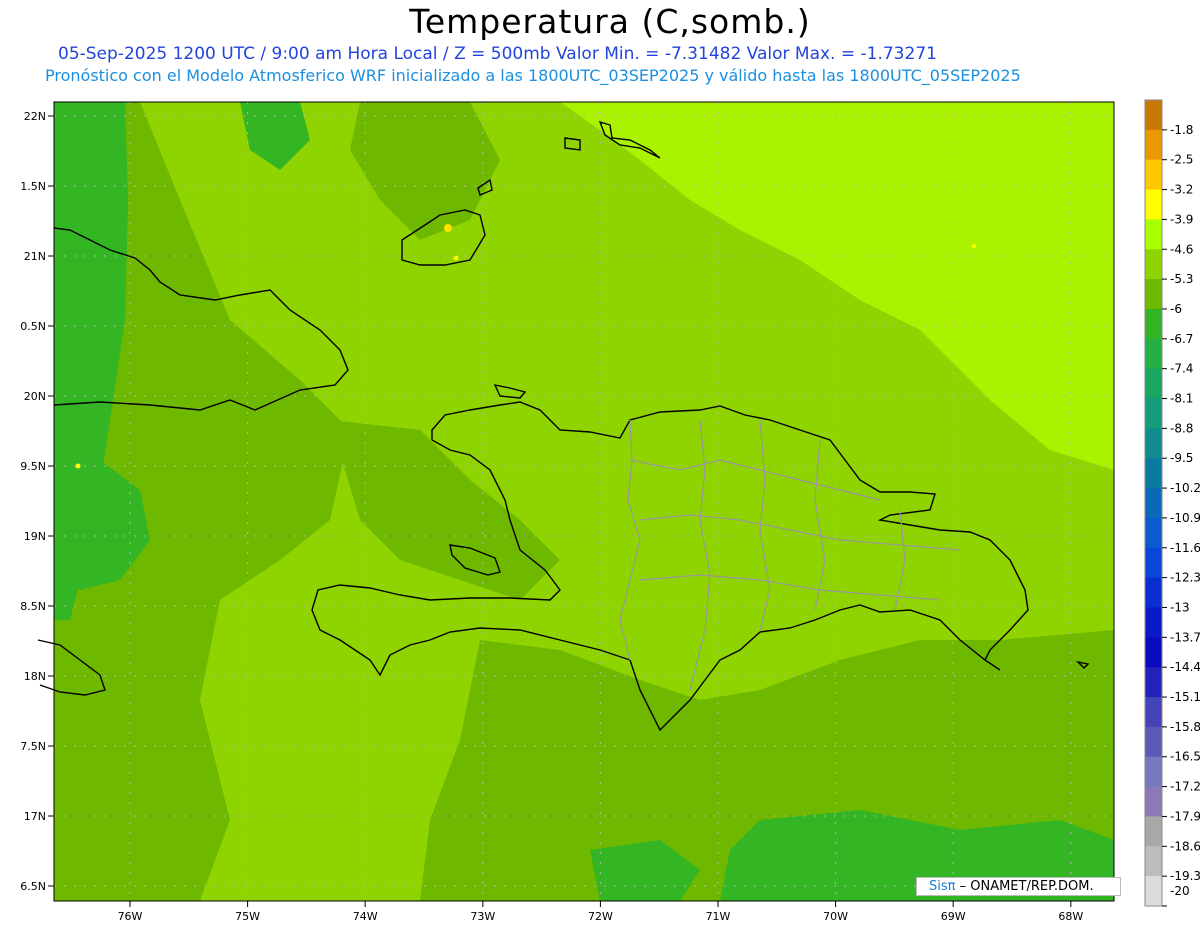 The width and height of the screenshot is (1200, 927). What do you see at coordinates (1181, 160) in the screenshot?
I see `legend-label: -2.5` at bounding box center [1181, 160].